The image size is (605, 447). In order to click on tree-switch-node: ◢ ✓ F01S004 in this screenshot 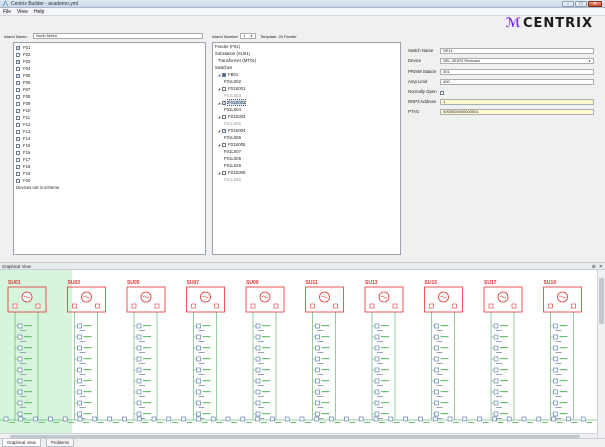, I will do `click(231, 130)`.